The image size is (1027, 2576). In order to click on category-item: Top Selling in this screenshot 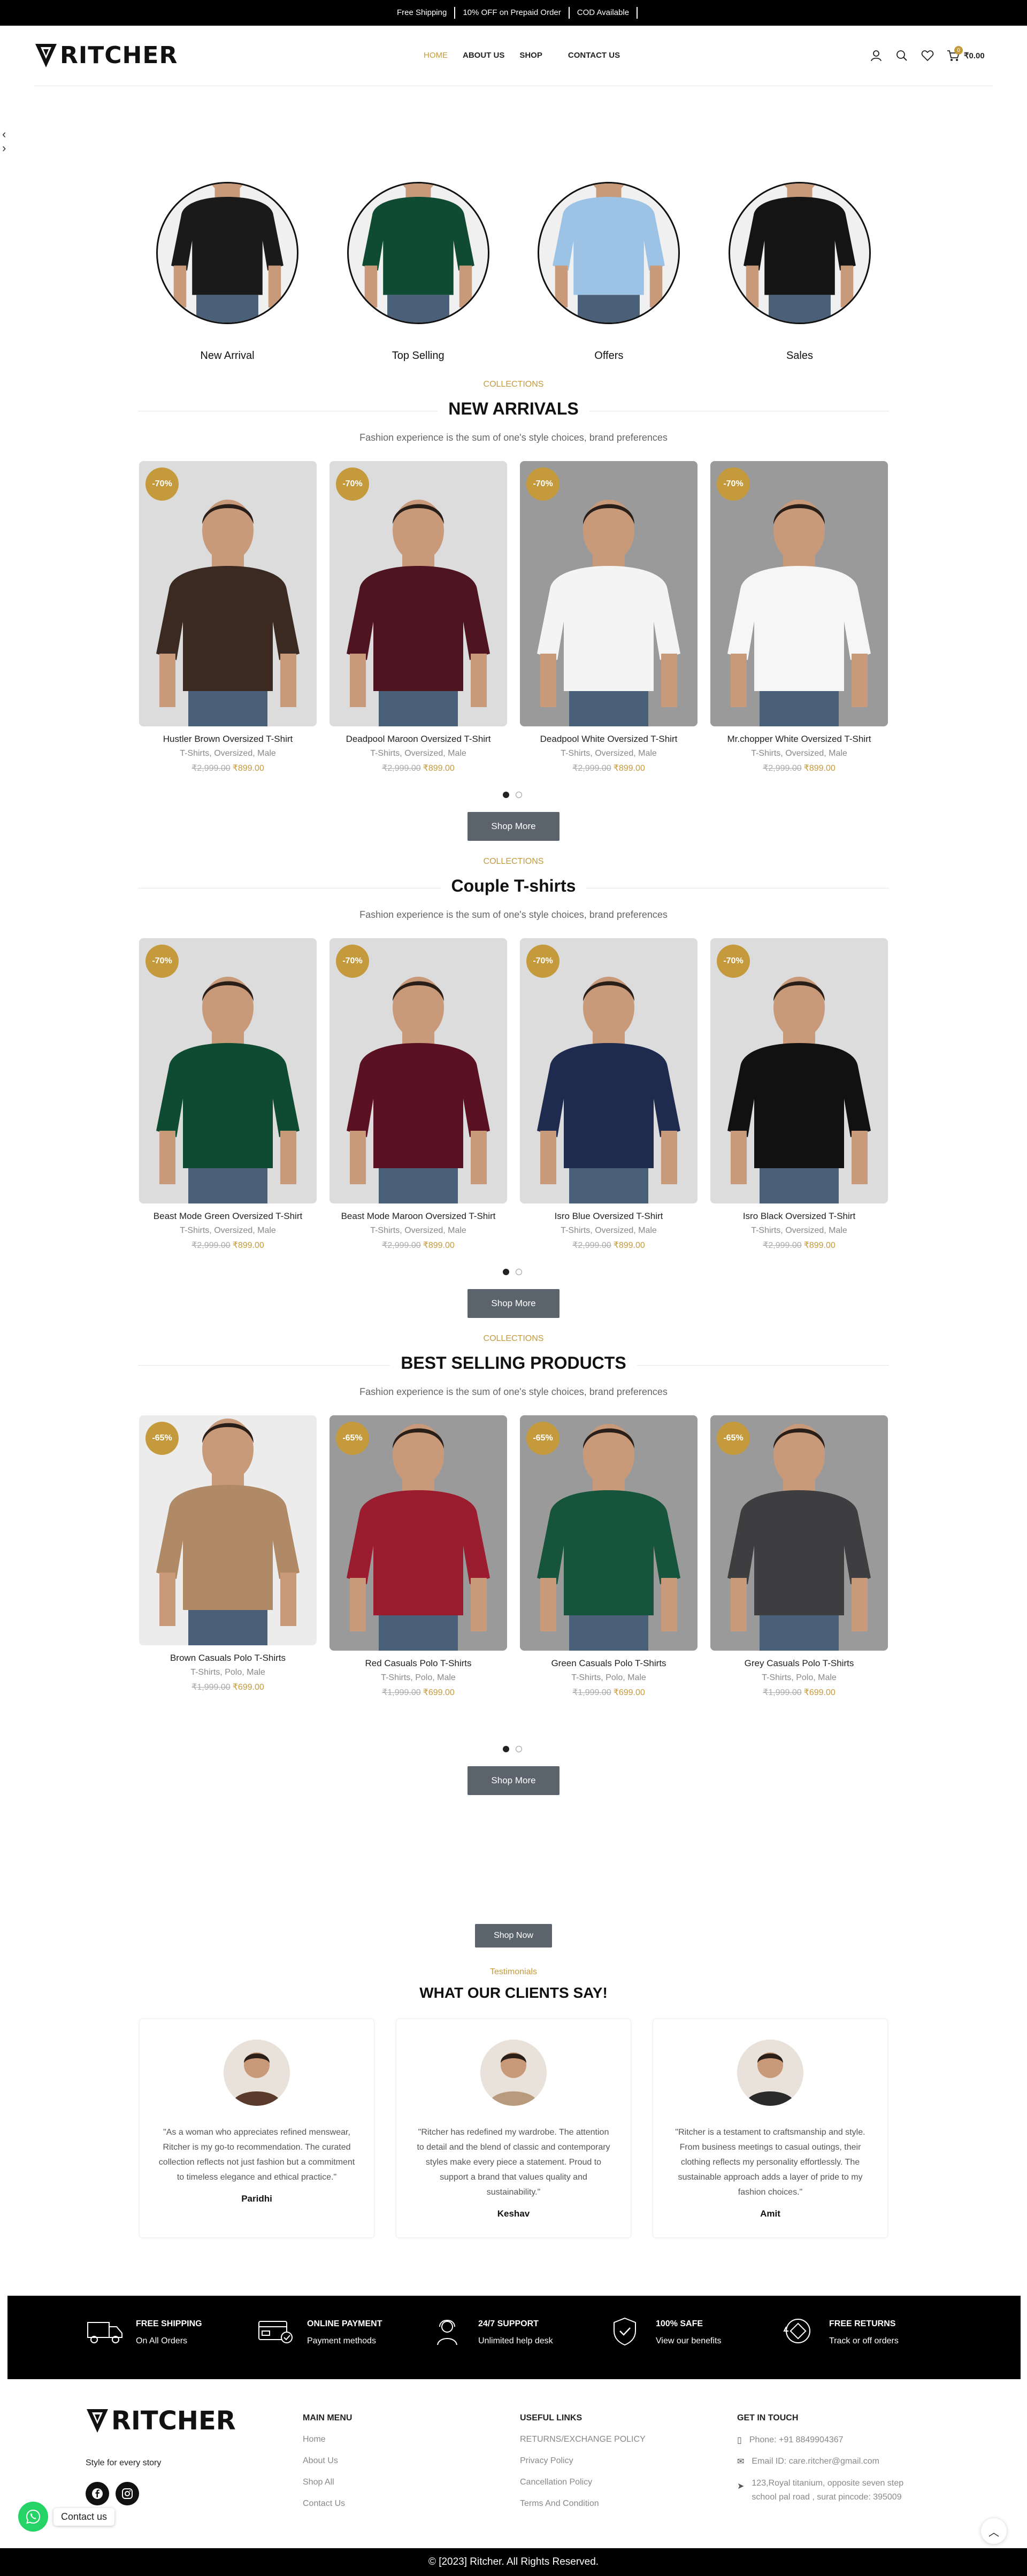, I will do `click(418, 272)`.